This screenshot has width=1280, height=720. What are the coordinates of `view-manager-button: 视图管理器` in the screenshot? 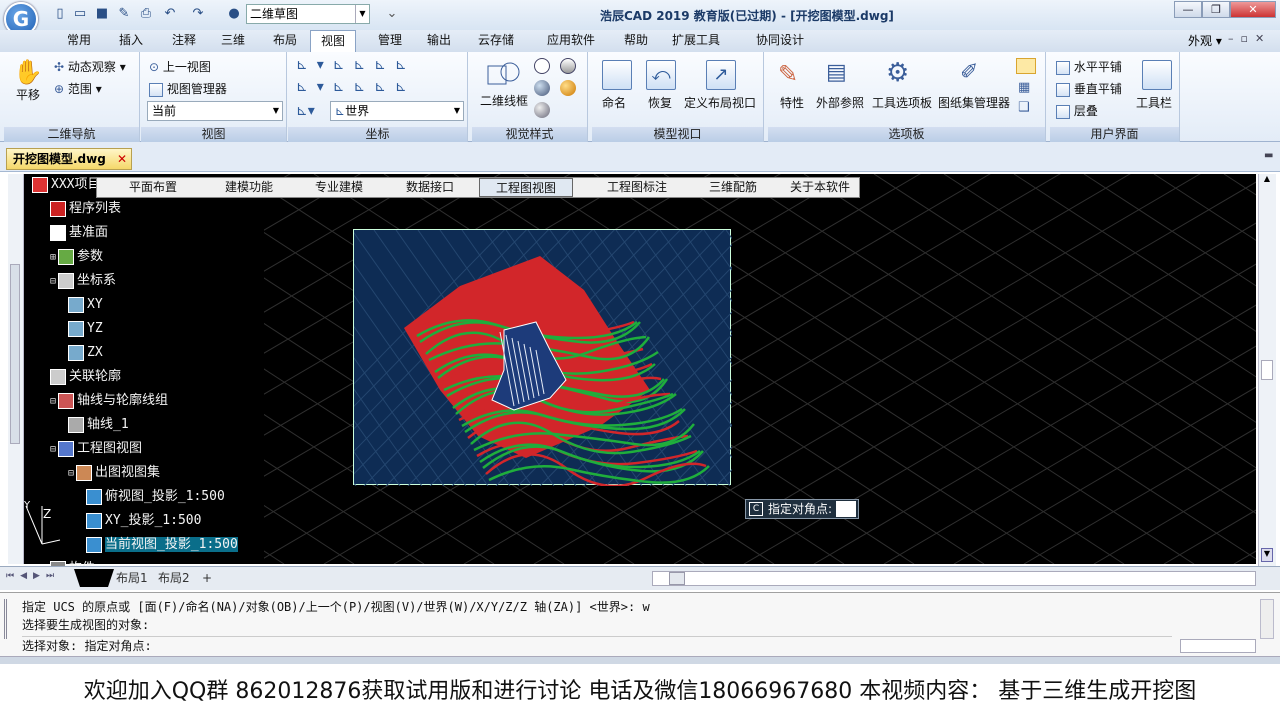 It's located at (188, 88).